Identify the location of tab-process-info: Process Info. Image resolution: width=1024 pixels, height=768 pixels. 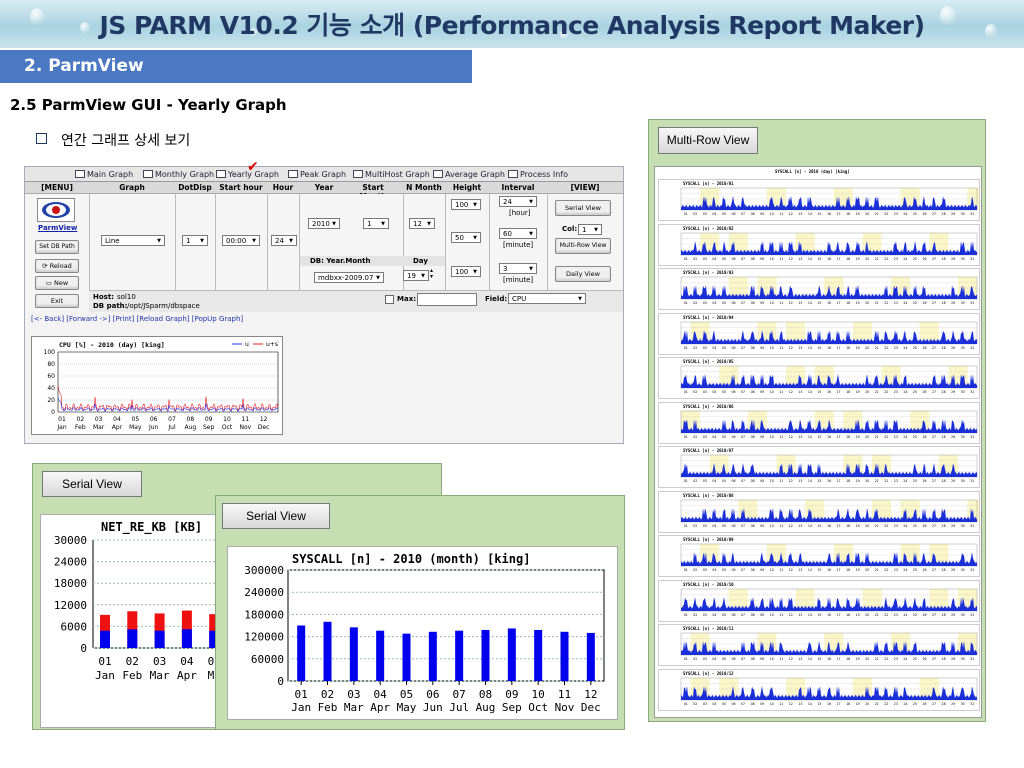
(538, 174).